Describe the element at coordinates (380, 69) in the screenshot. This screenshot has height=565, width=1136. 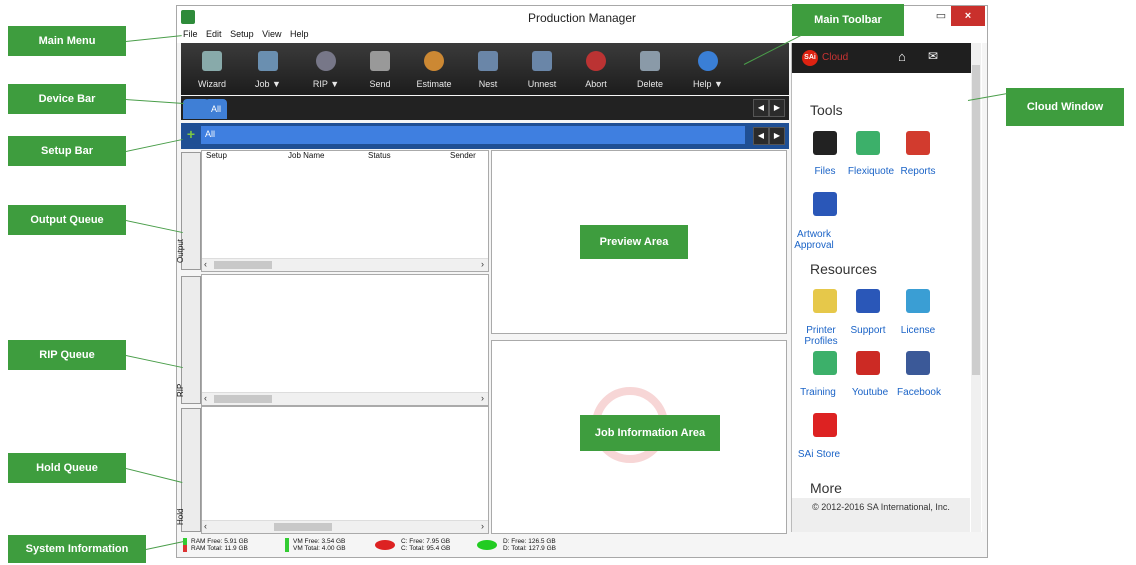
I see `send-button: Send` at that location.